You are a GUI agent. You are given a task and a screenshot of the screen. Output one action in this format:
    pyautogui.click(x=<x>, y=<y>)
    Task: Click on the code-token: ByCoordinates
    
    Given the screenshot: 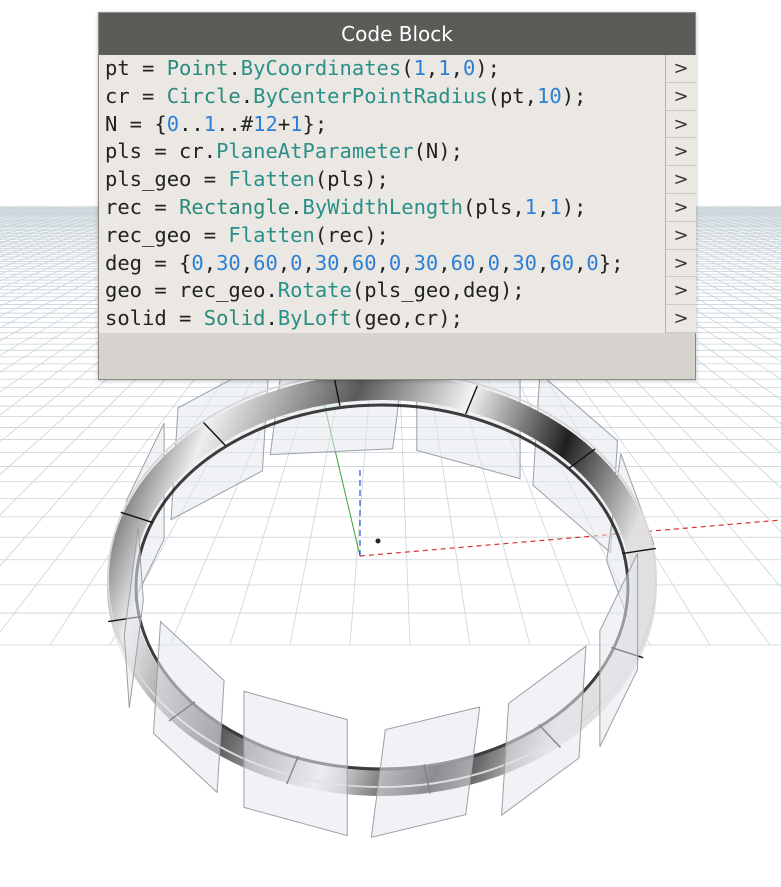 What is the action you would take?
    pyautogui.click(x=321, y=68)
    